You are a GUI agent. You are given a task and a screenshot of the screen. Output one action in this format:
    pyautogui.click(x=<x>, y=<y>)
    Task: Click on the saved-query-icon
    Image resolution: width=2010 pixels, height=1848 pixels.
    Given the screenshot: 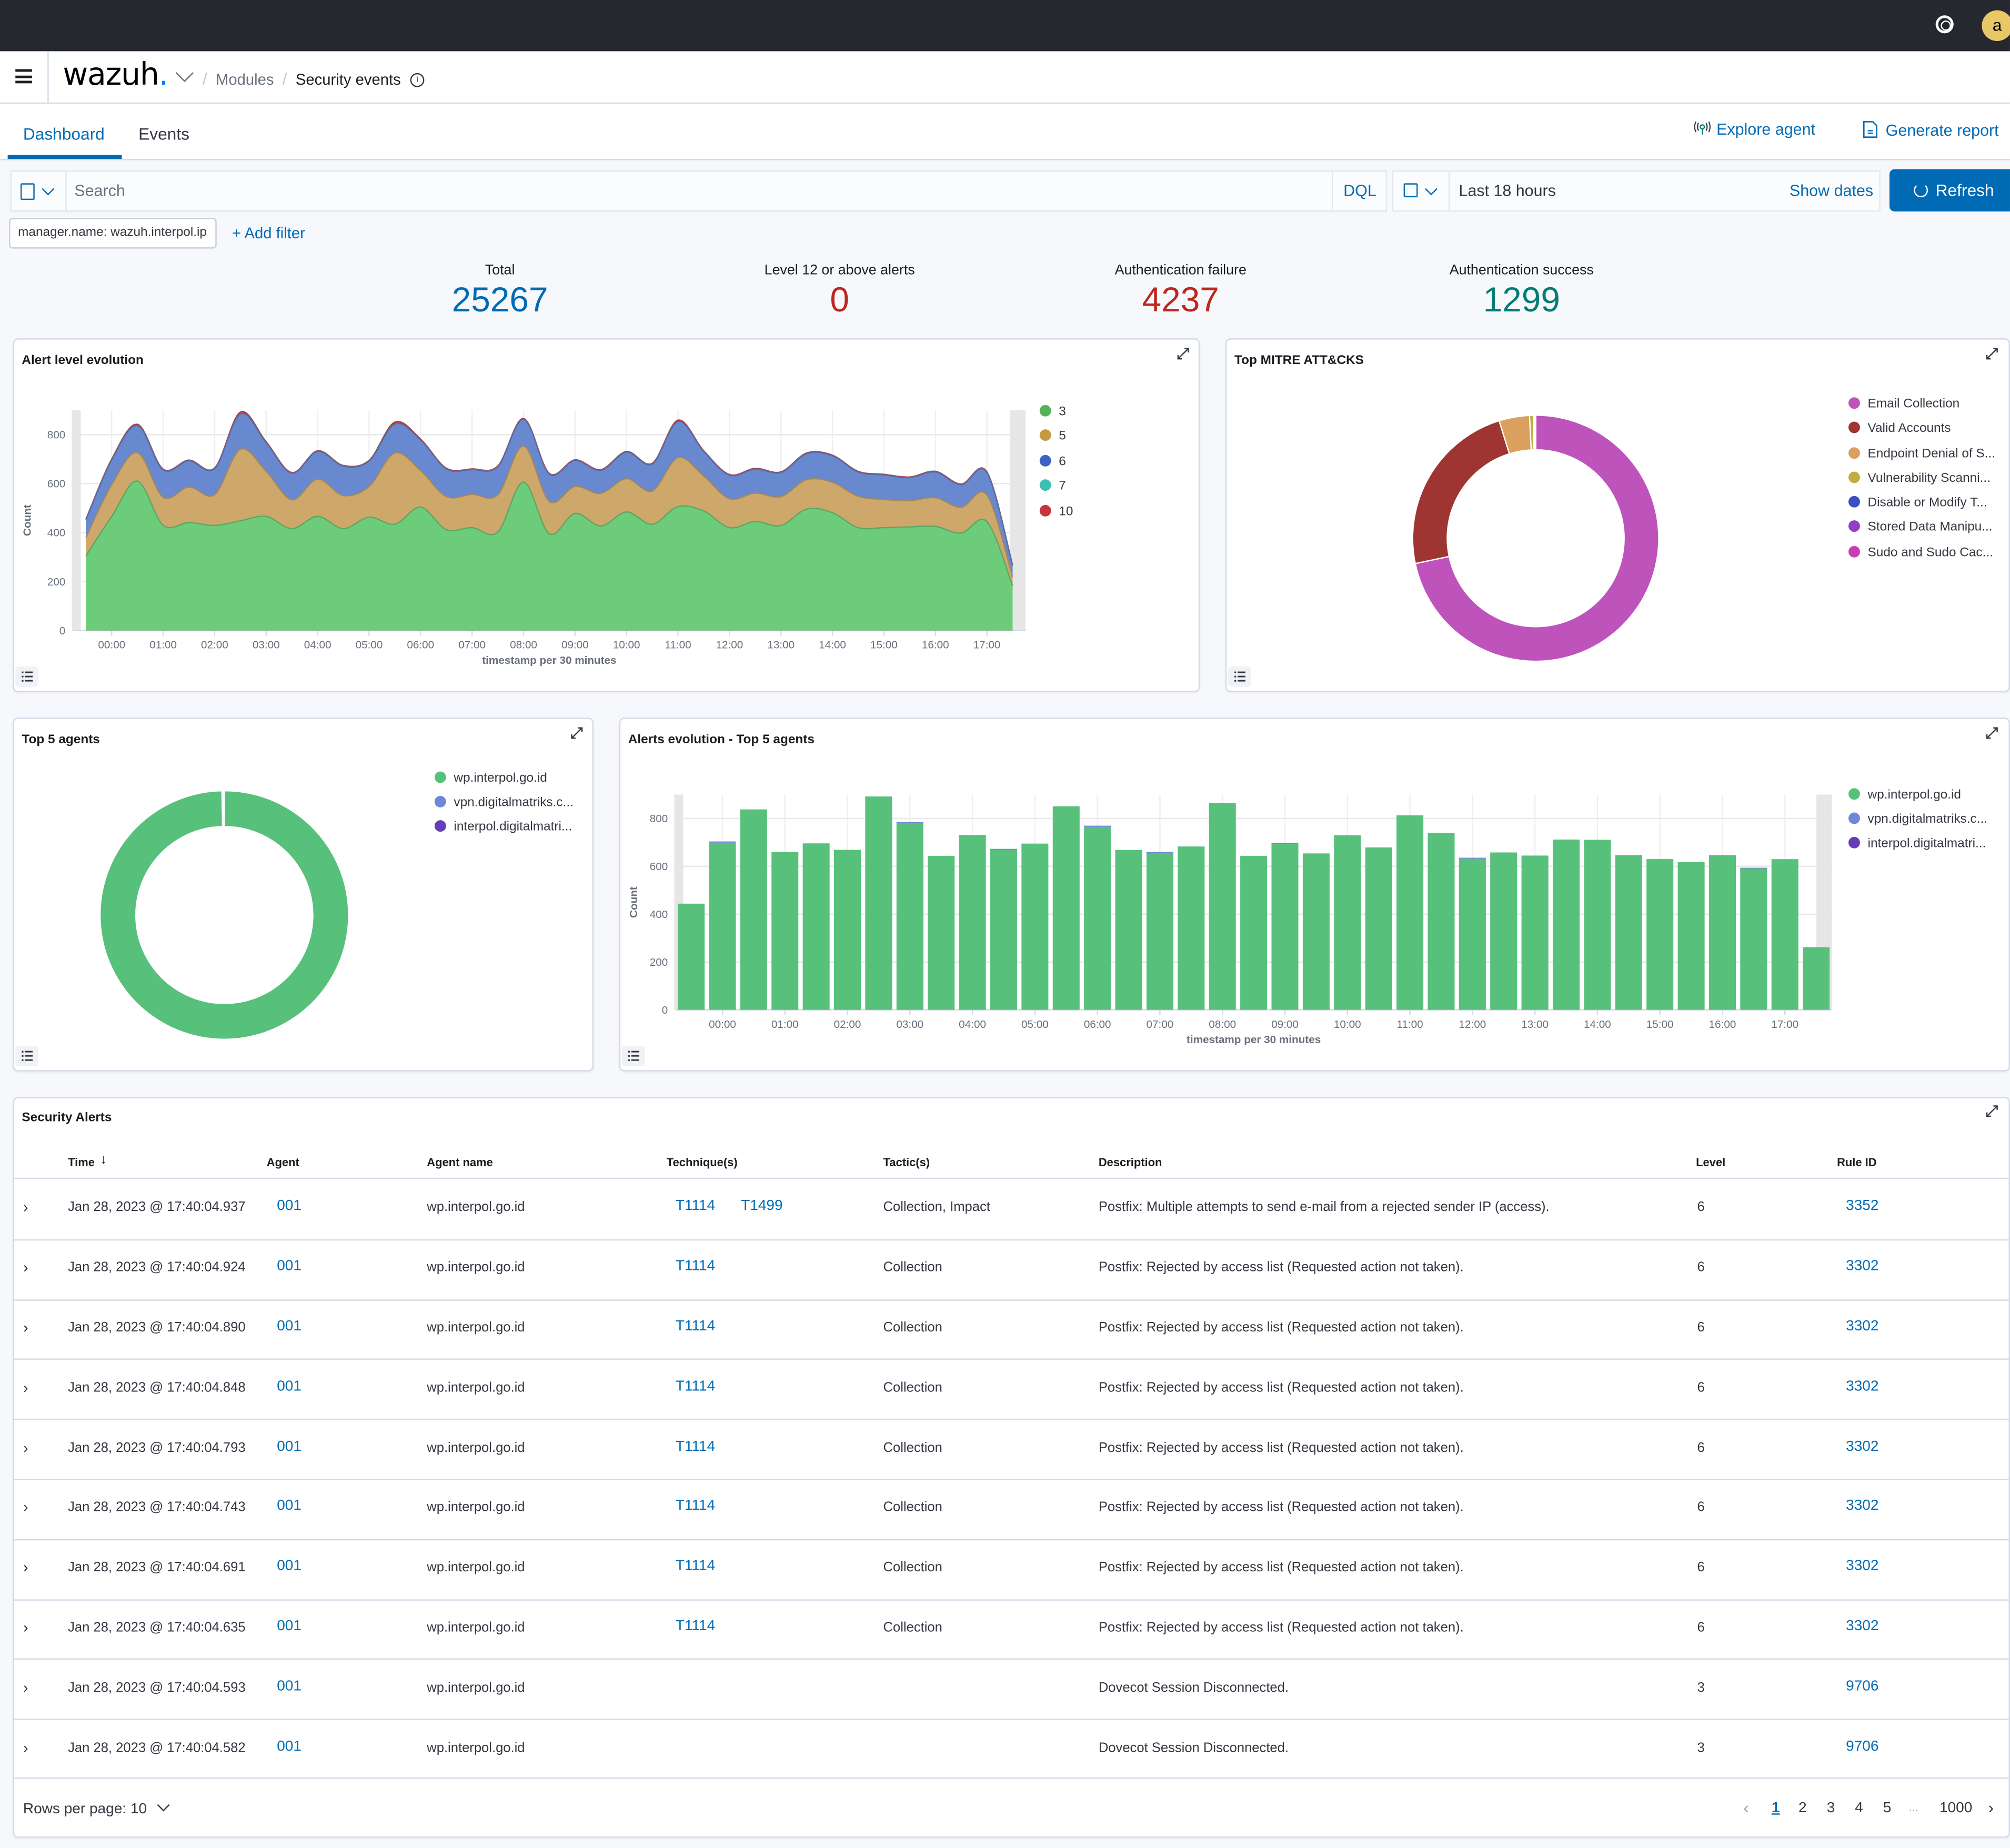 What is the action you would take?
    pyautogui.click(x=28, y=191)
    